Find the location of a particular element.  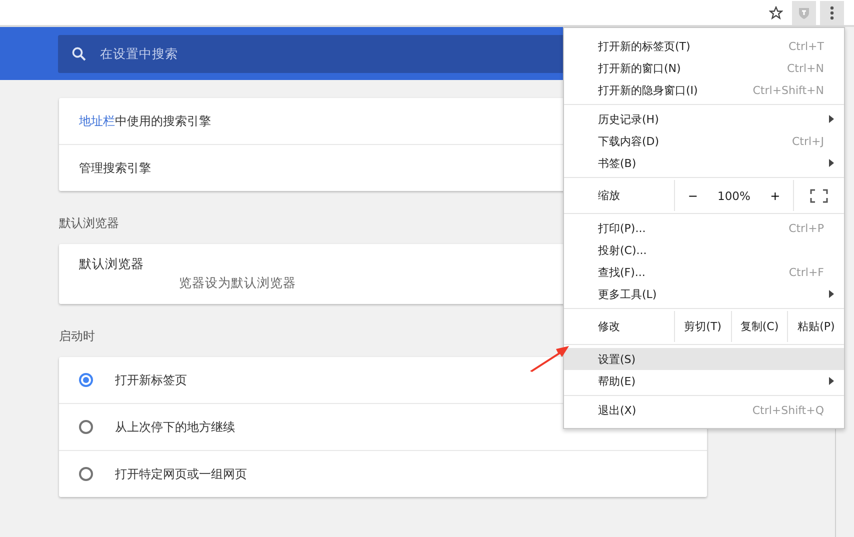

menu-item: 打印(P)... Ctrl+P is located at coordinates (704, 228).